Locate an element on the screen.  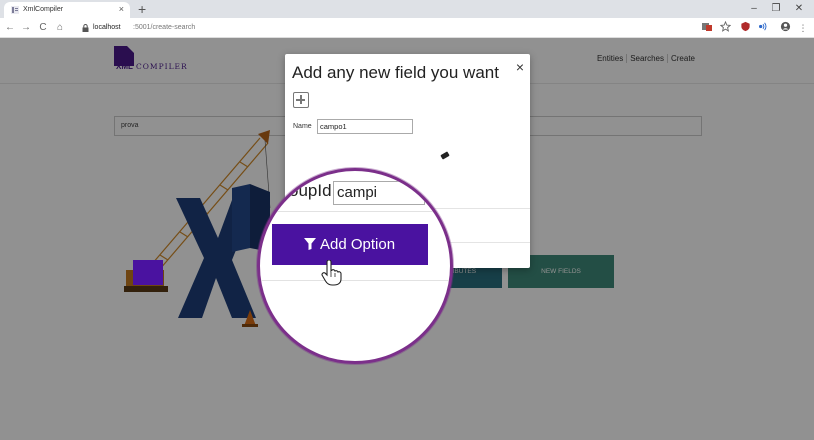
bookmark-star-icon is located at coordinates (725, 27).